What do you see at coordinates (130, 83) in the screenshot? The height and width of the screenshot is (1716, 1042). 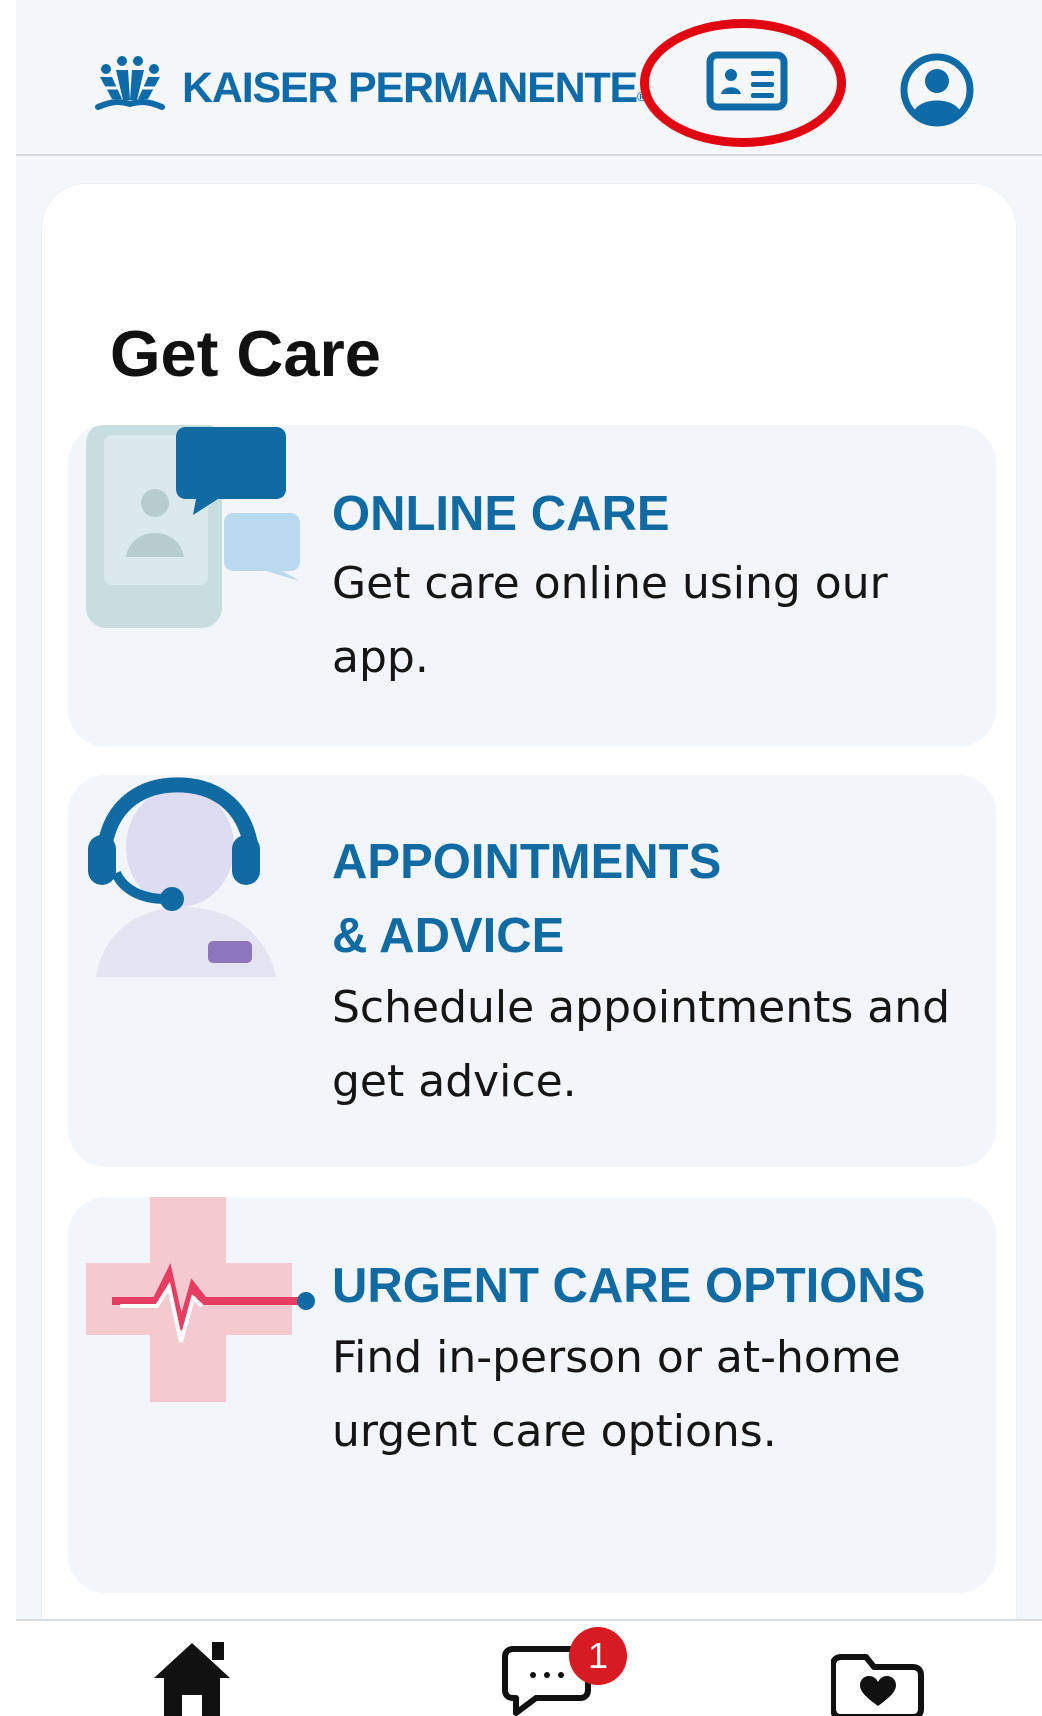 I see `kaiser-logo-mark` at bounding box center [130, 83].